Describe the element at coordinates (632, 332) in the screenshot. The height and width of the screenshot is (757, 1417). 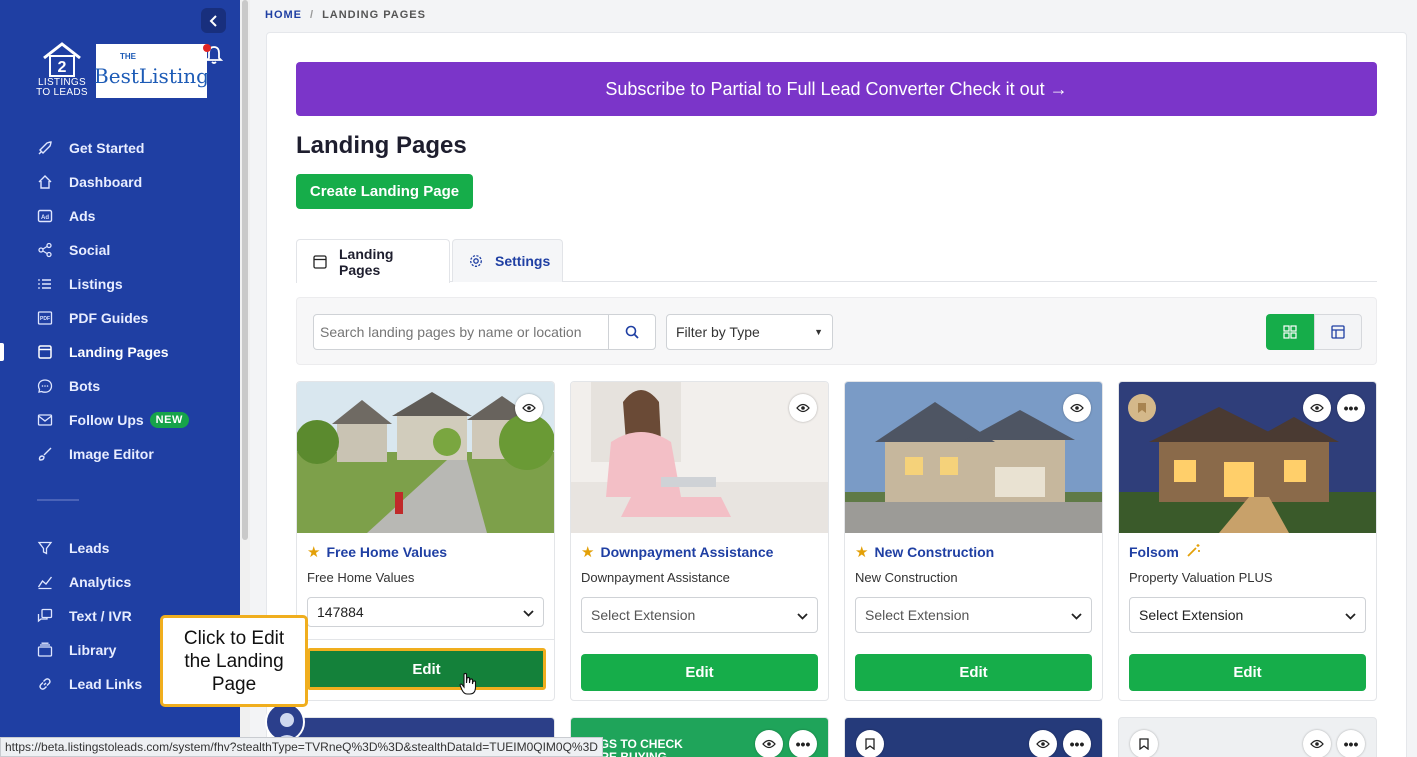
I see `search-button` at that location.